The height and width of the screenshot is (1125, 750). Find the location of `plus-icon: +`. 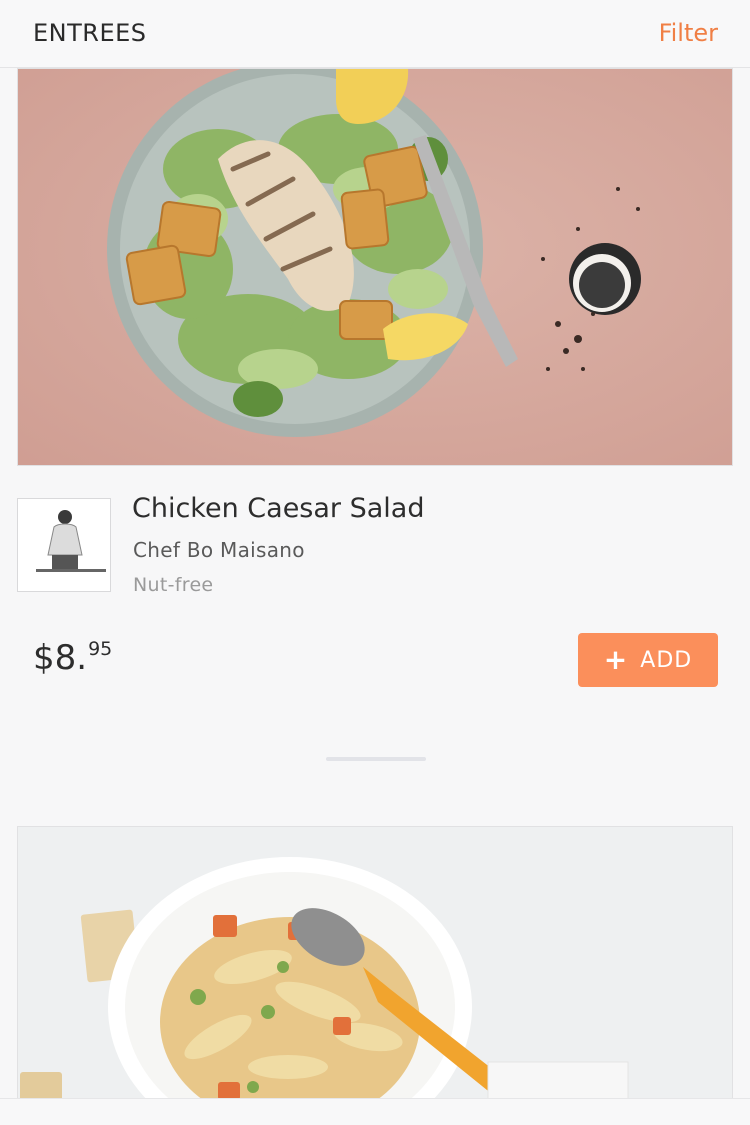

plus-icon: + is located at coordinates (616, 659).